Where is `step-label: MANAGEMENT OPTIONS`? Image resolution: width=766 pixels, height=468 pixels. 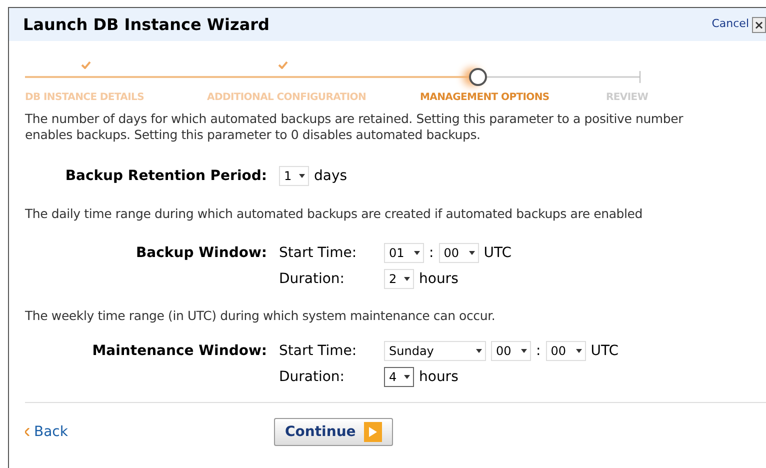 step-label: MANAGEMENT OPTIONS is located at coordinates (485, 98).